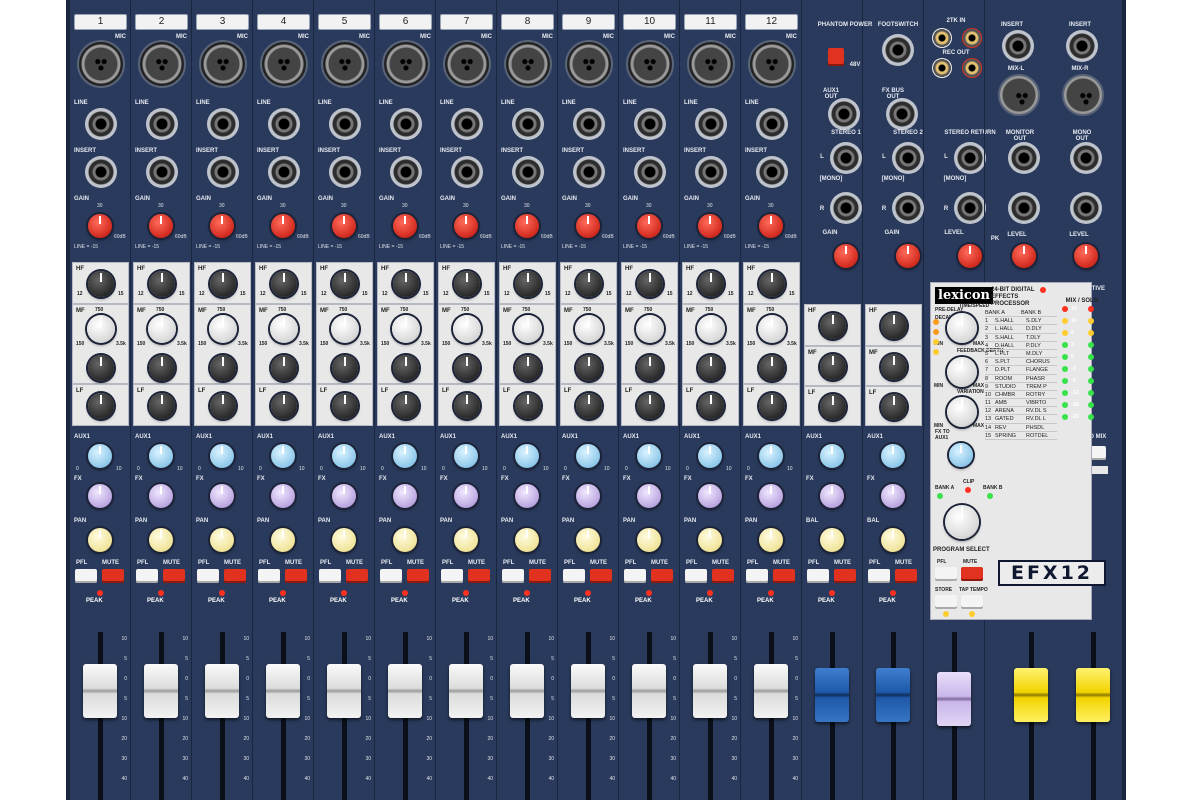 Image resolution: width=1200 pixels, height=800 pixels. I want to click on fx-to-aux1-knob, so click(961, 455).